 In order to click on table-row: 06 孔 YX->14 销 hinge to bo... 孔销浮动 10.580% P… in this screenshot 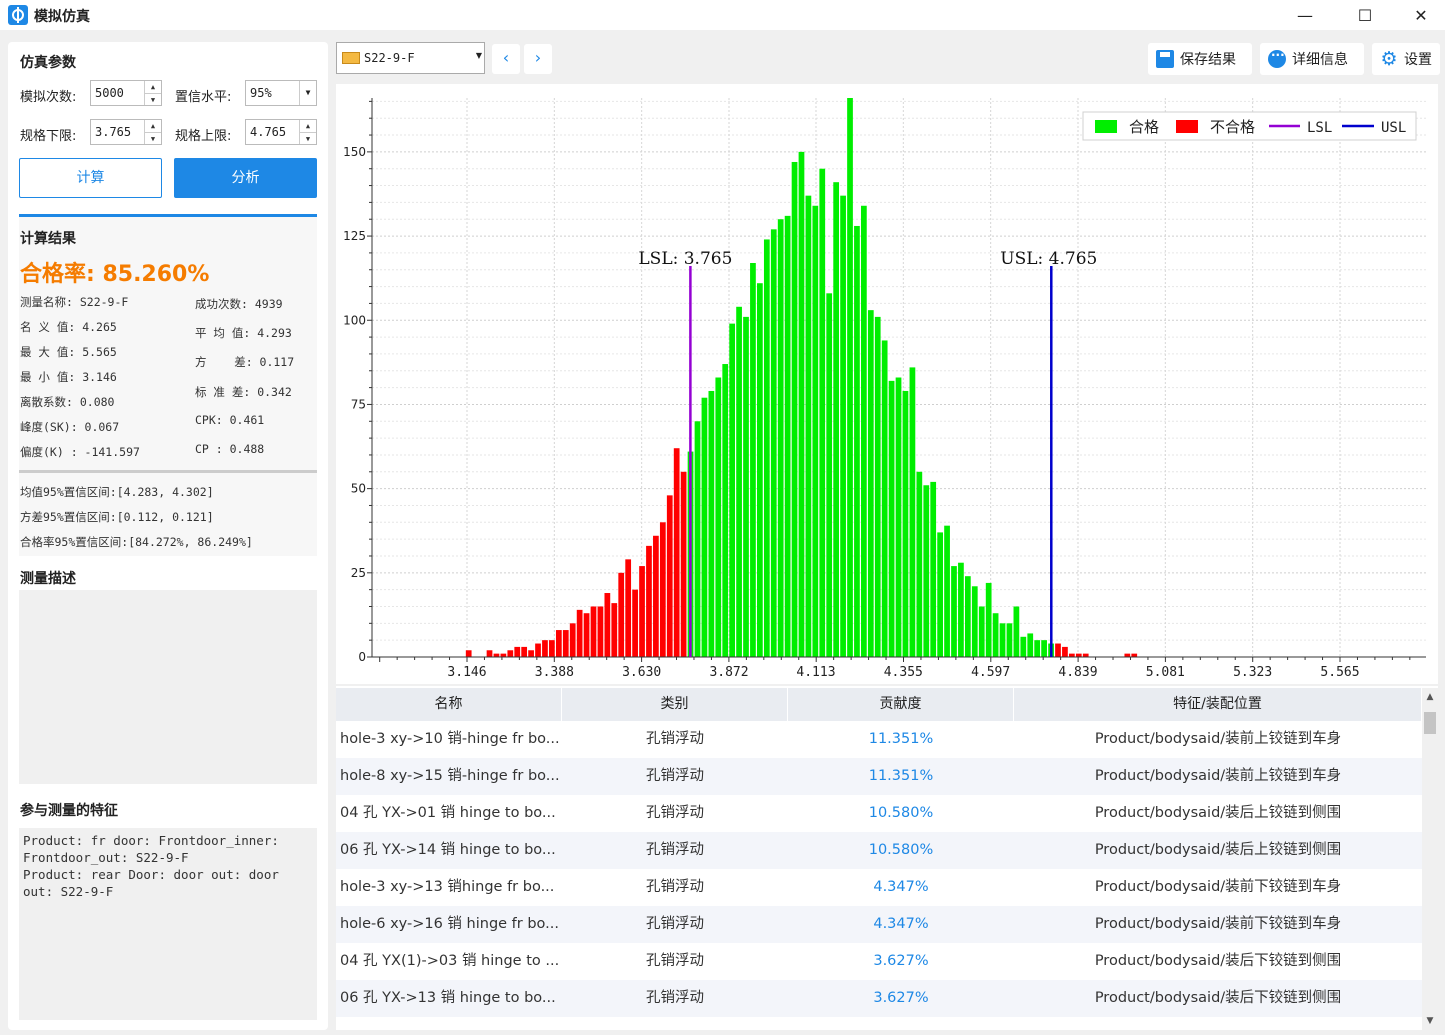, I will do `click(879, 850)`.